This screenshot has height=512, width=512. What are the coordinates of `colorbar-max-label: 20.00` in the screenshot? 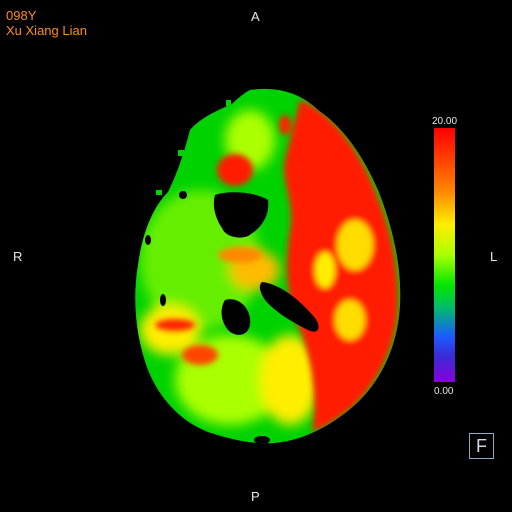 It's located at (445, 121).